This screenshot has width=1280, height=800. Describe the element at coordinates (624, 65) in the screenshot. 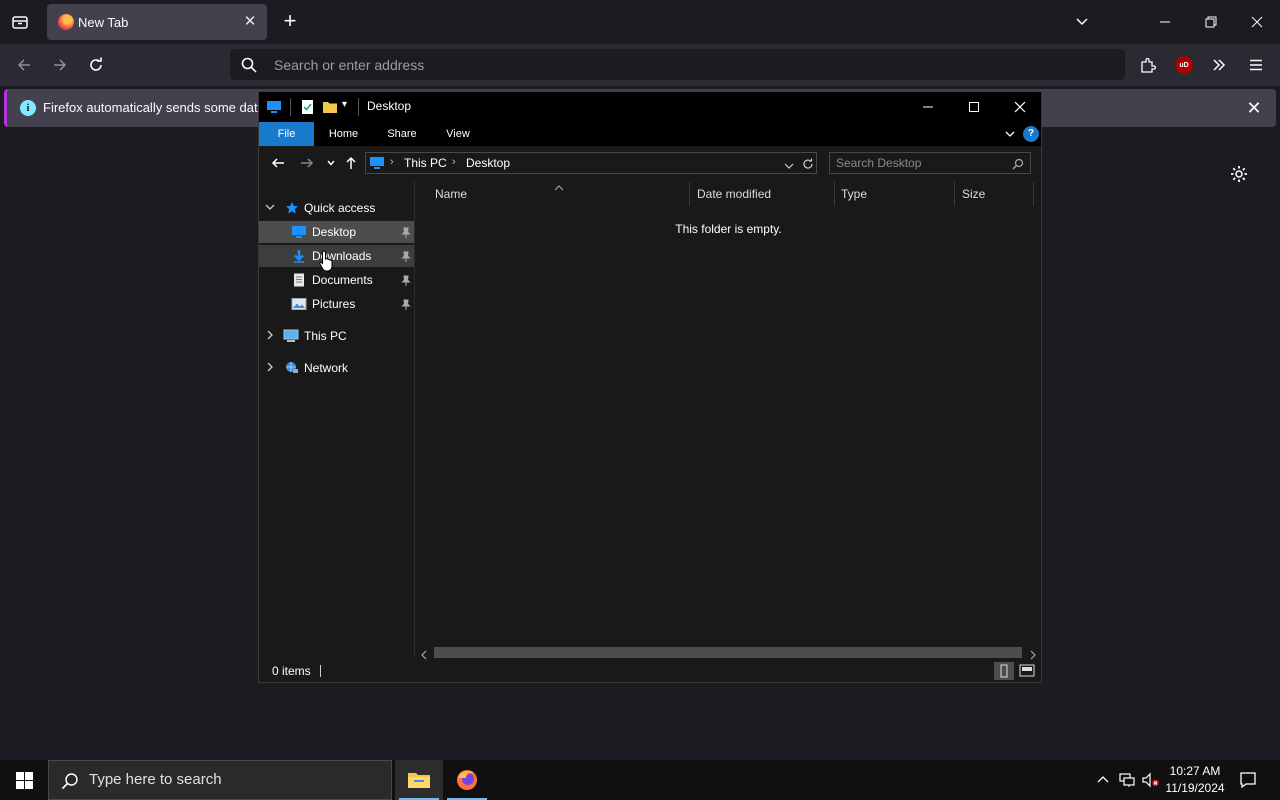

I see `address-input` at that location.